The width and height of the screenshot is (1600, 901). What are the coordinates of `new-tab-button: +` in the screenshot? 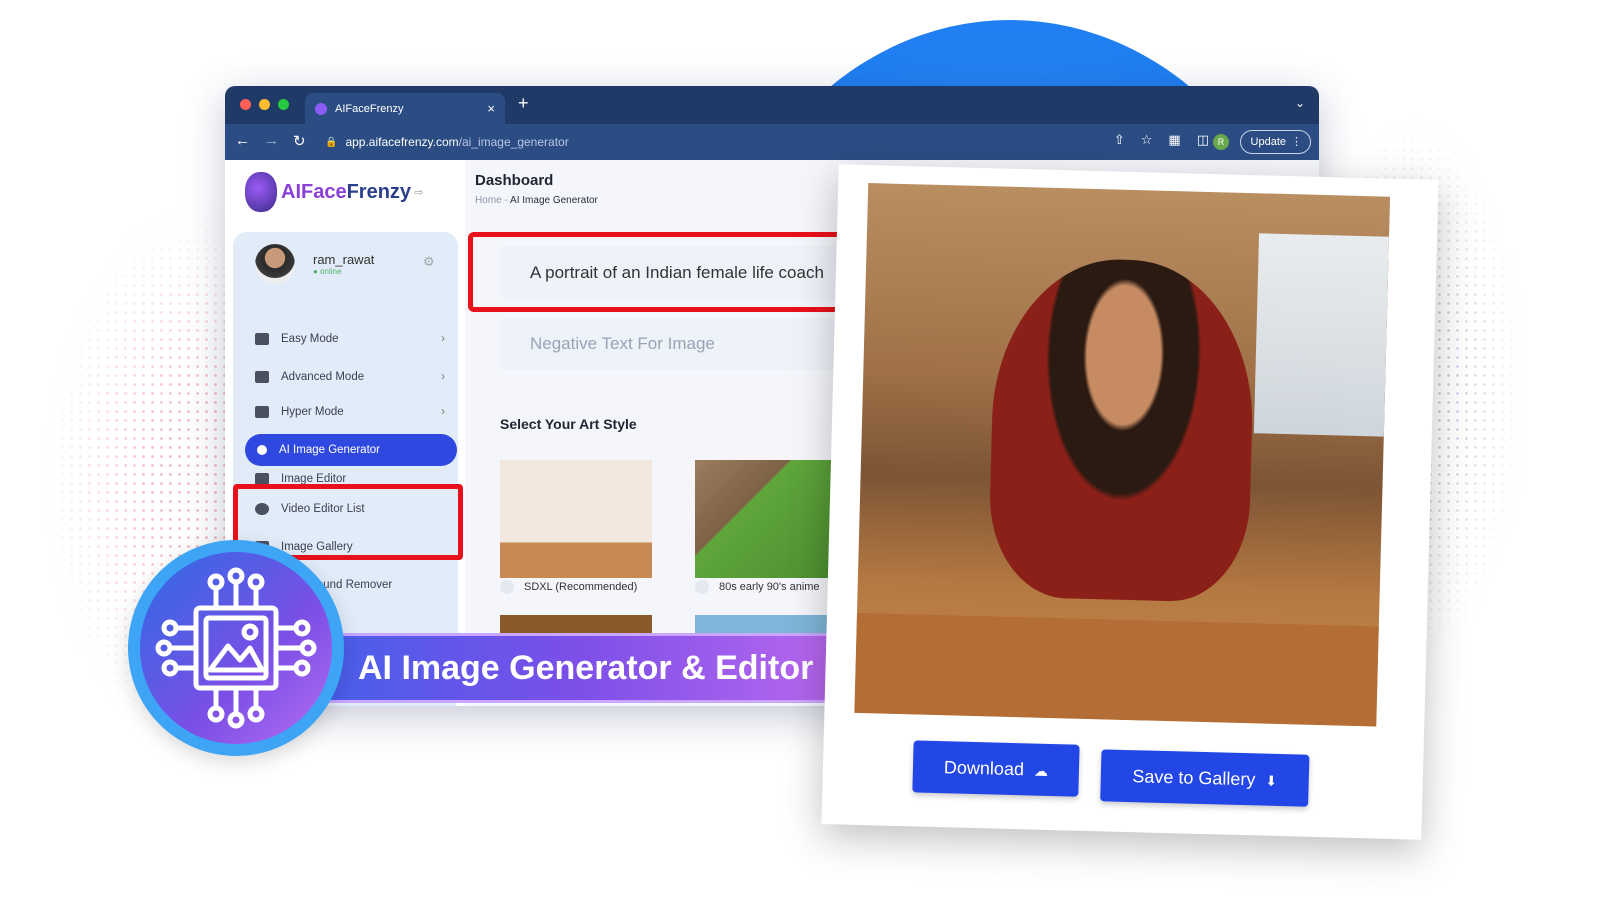 It's located at (523, 103).